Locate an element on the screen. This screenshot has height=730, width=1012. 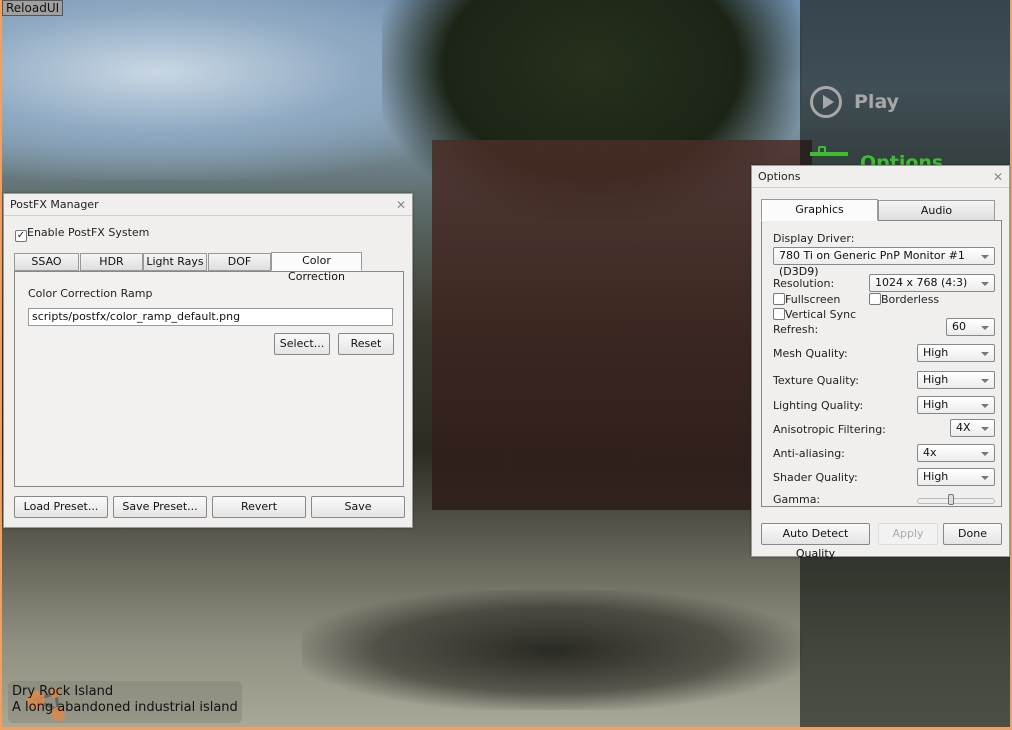
apply-button: Apply is located at coordinates (908, 534).